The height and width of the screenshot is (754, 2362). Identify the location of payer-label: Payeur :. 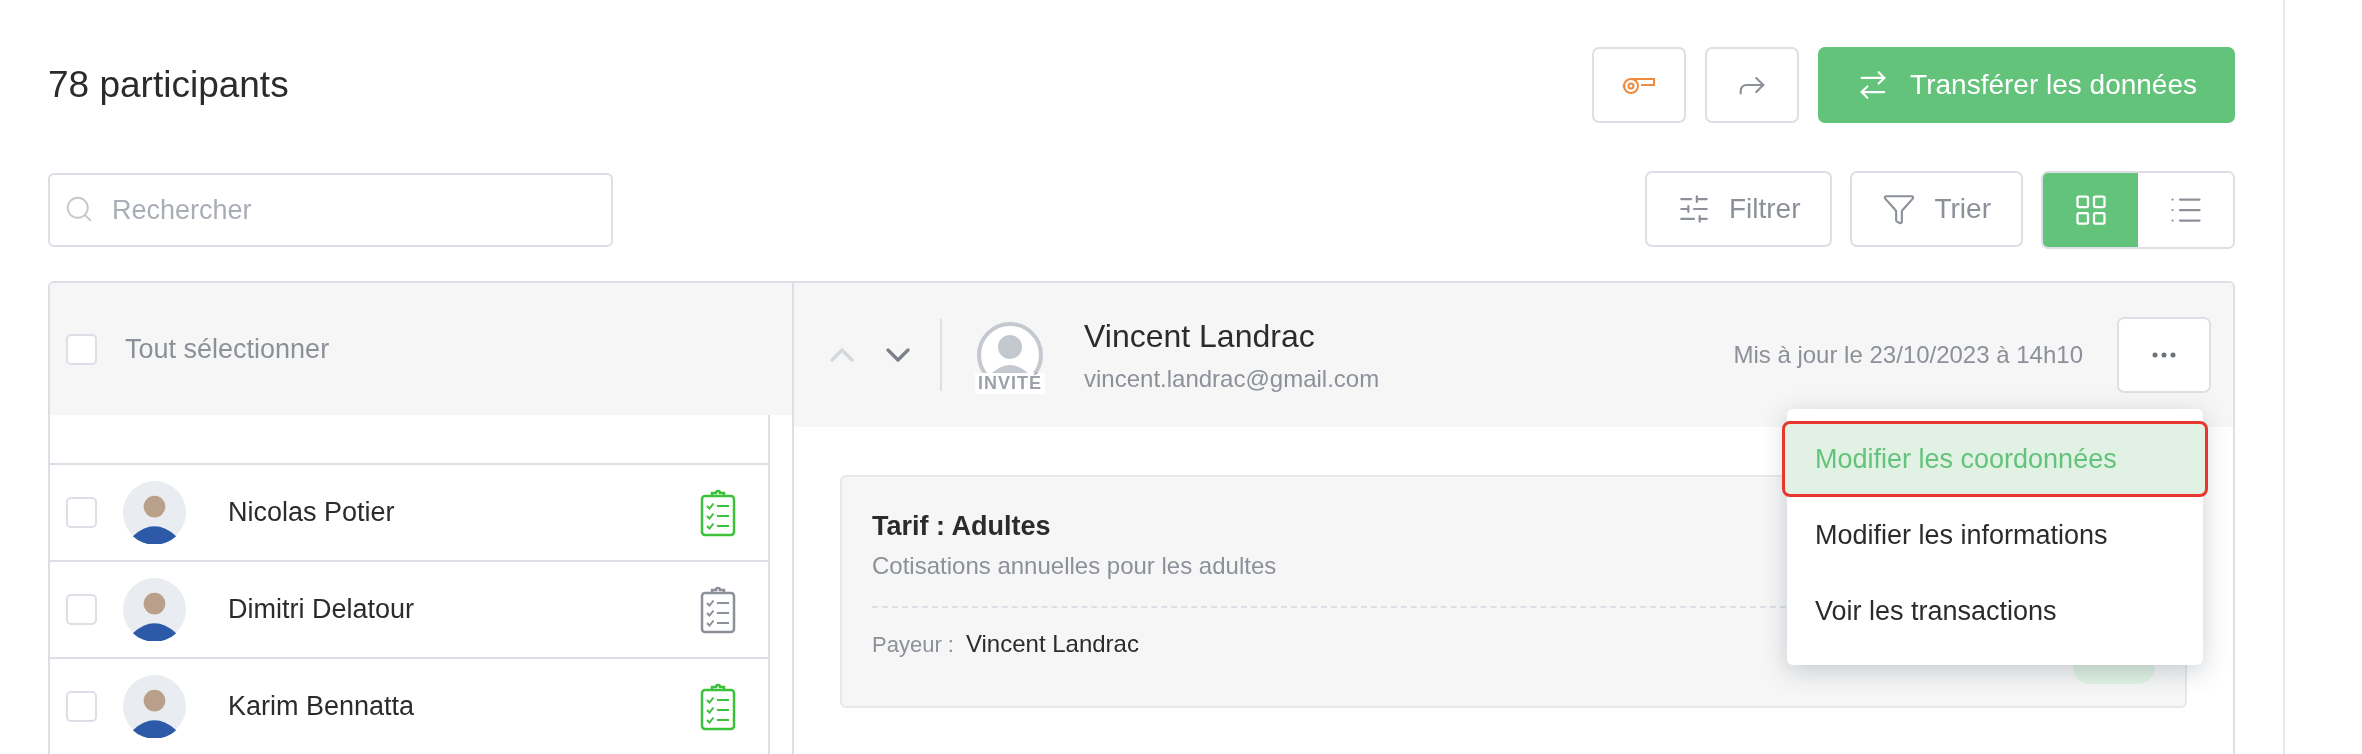
(913, 645).